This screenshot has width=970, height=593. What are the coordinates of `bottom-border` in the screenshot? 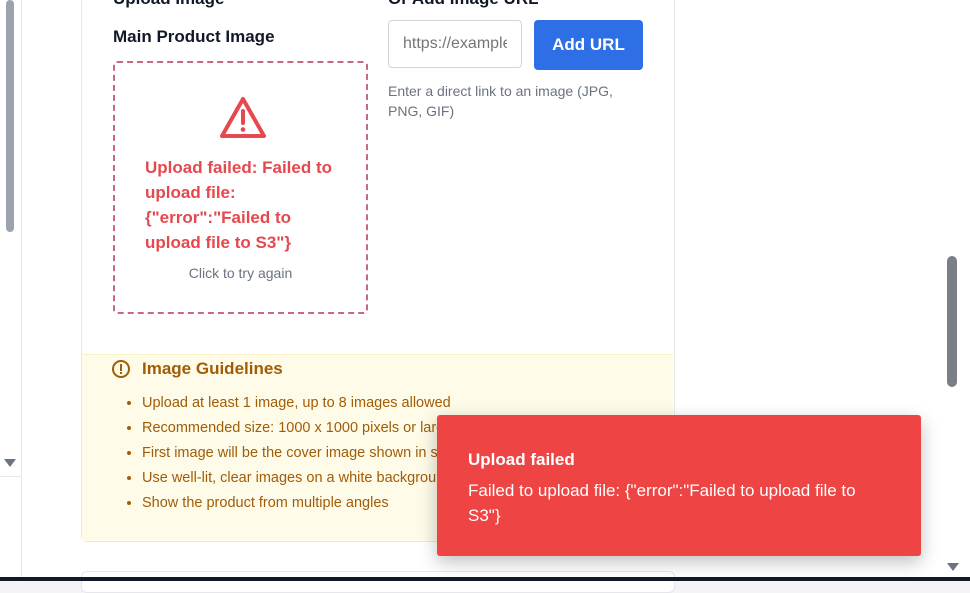 It's located at (485, 579).